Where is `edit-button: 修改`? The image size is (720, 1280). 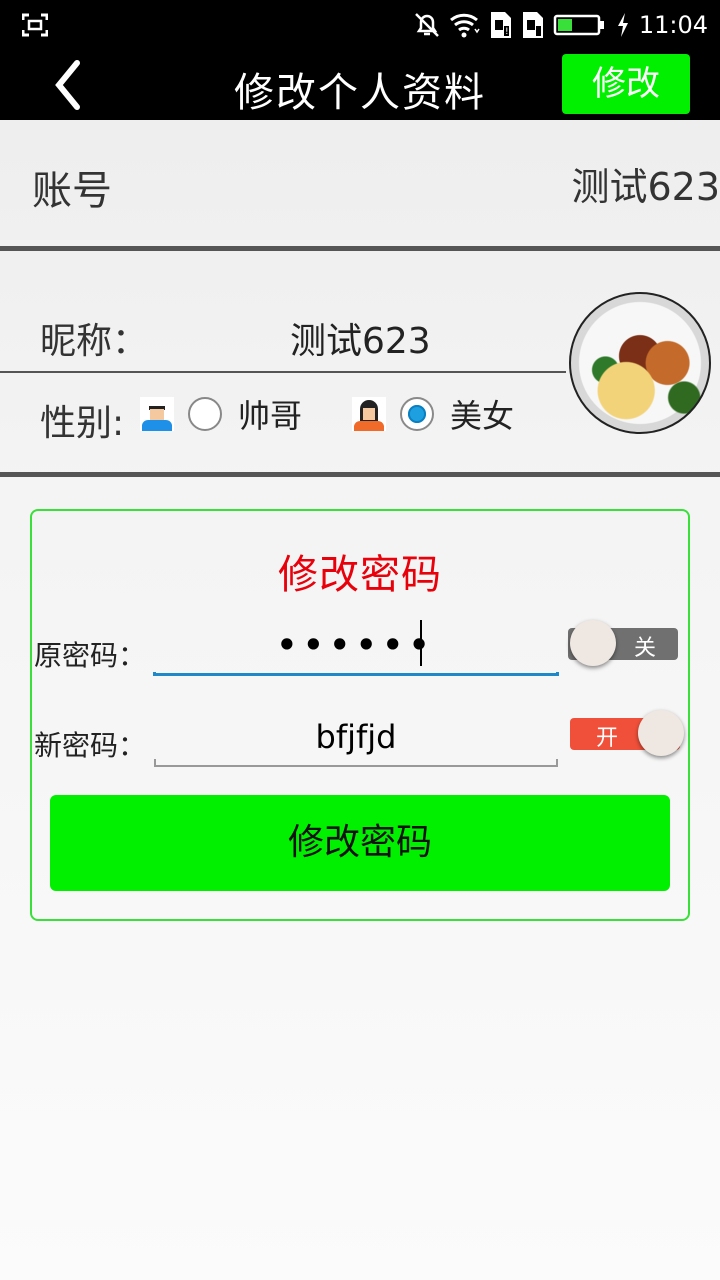 edit-button: 修改 is located at coordinates (626, 84).